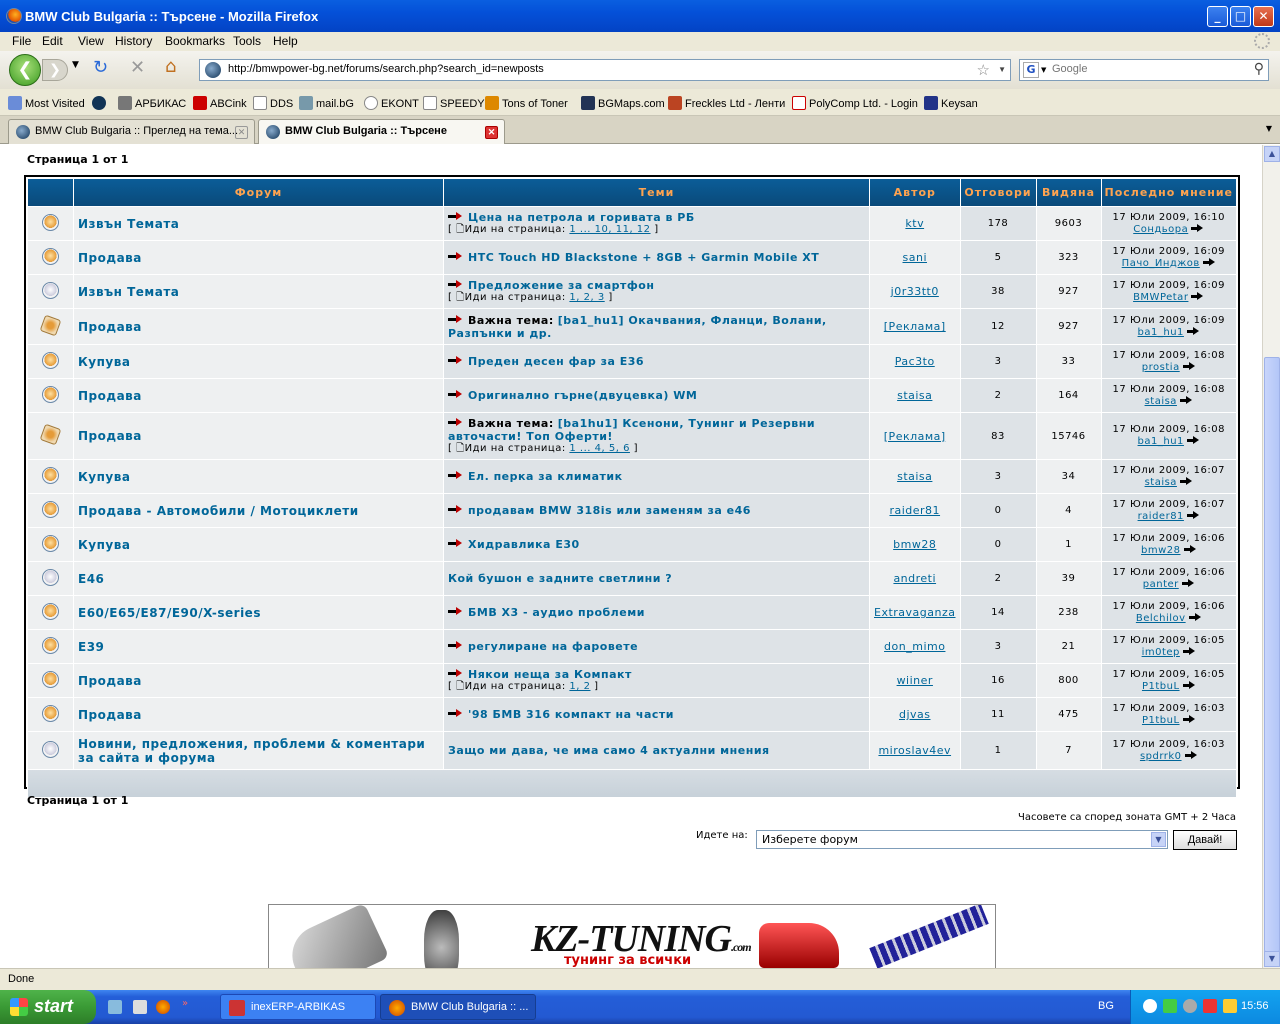  What do you see at coordinates (491, 132) in the screenshot?
I see `tab-close-icon: ✕` at bounding box center [491, 132].